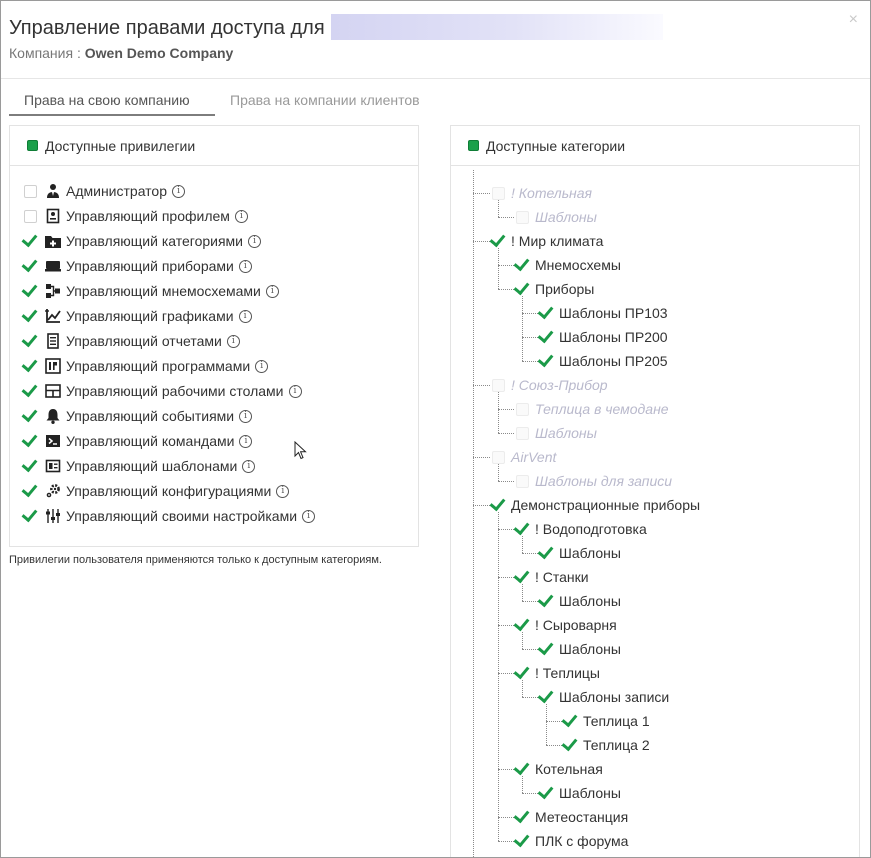 This screenshot has width=871, height=858. Describe the element at coordinates (550, 385) in the screenshot. I see `category-tree-item: ! Союз-Прибор` at that location.